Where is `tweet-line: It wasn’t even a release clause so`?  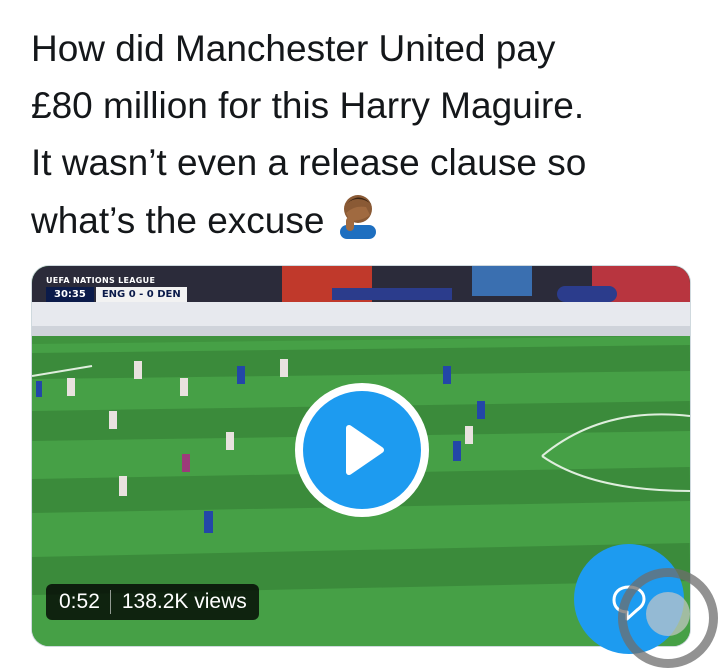 tweet-line: It wasn’t even a release clause so is located at coordinates (309, 162).